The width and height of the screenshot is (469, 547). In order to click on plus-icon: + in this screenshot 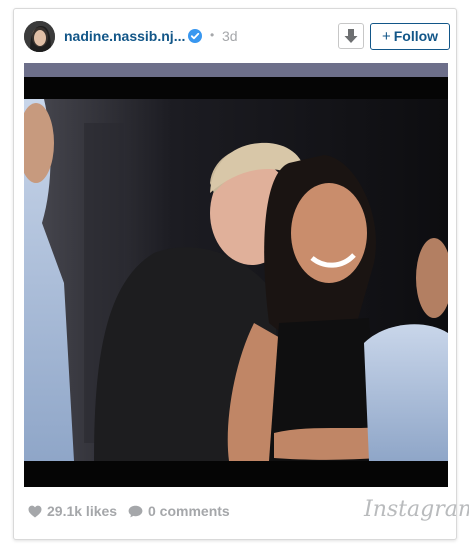, I will do `click(386, 36)`.